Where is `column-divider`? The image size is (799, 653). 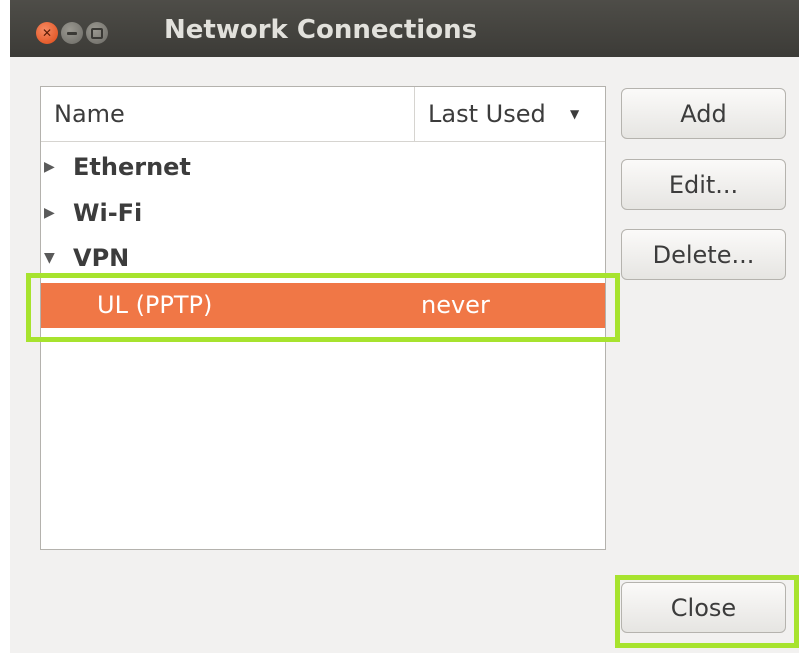 column-divider is located at coordinates (414, 114).